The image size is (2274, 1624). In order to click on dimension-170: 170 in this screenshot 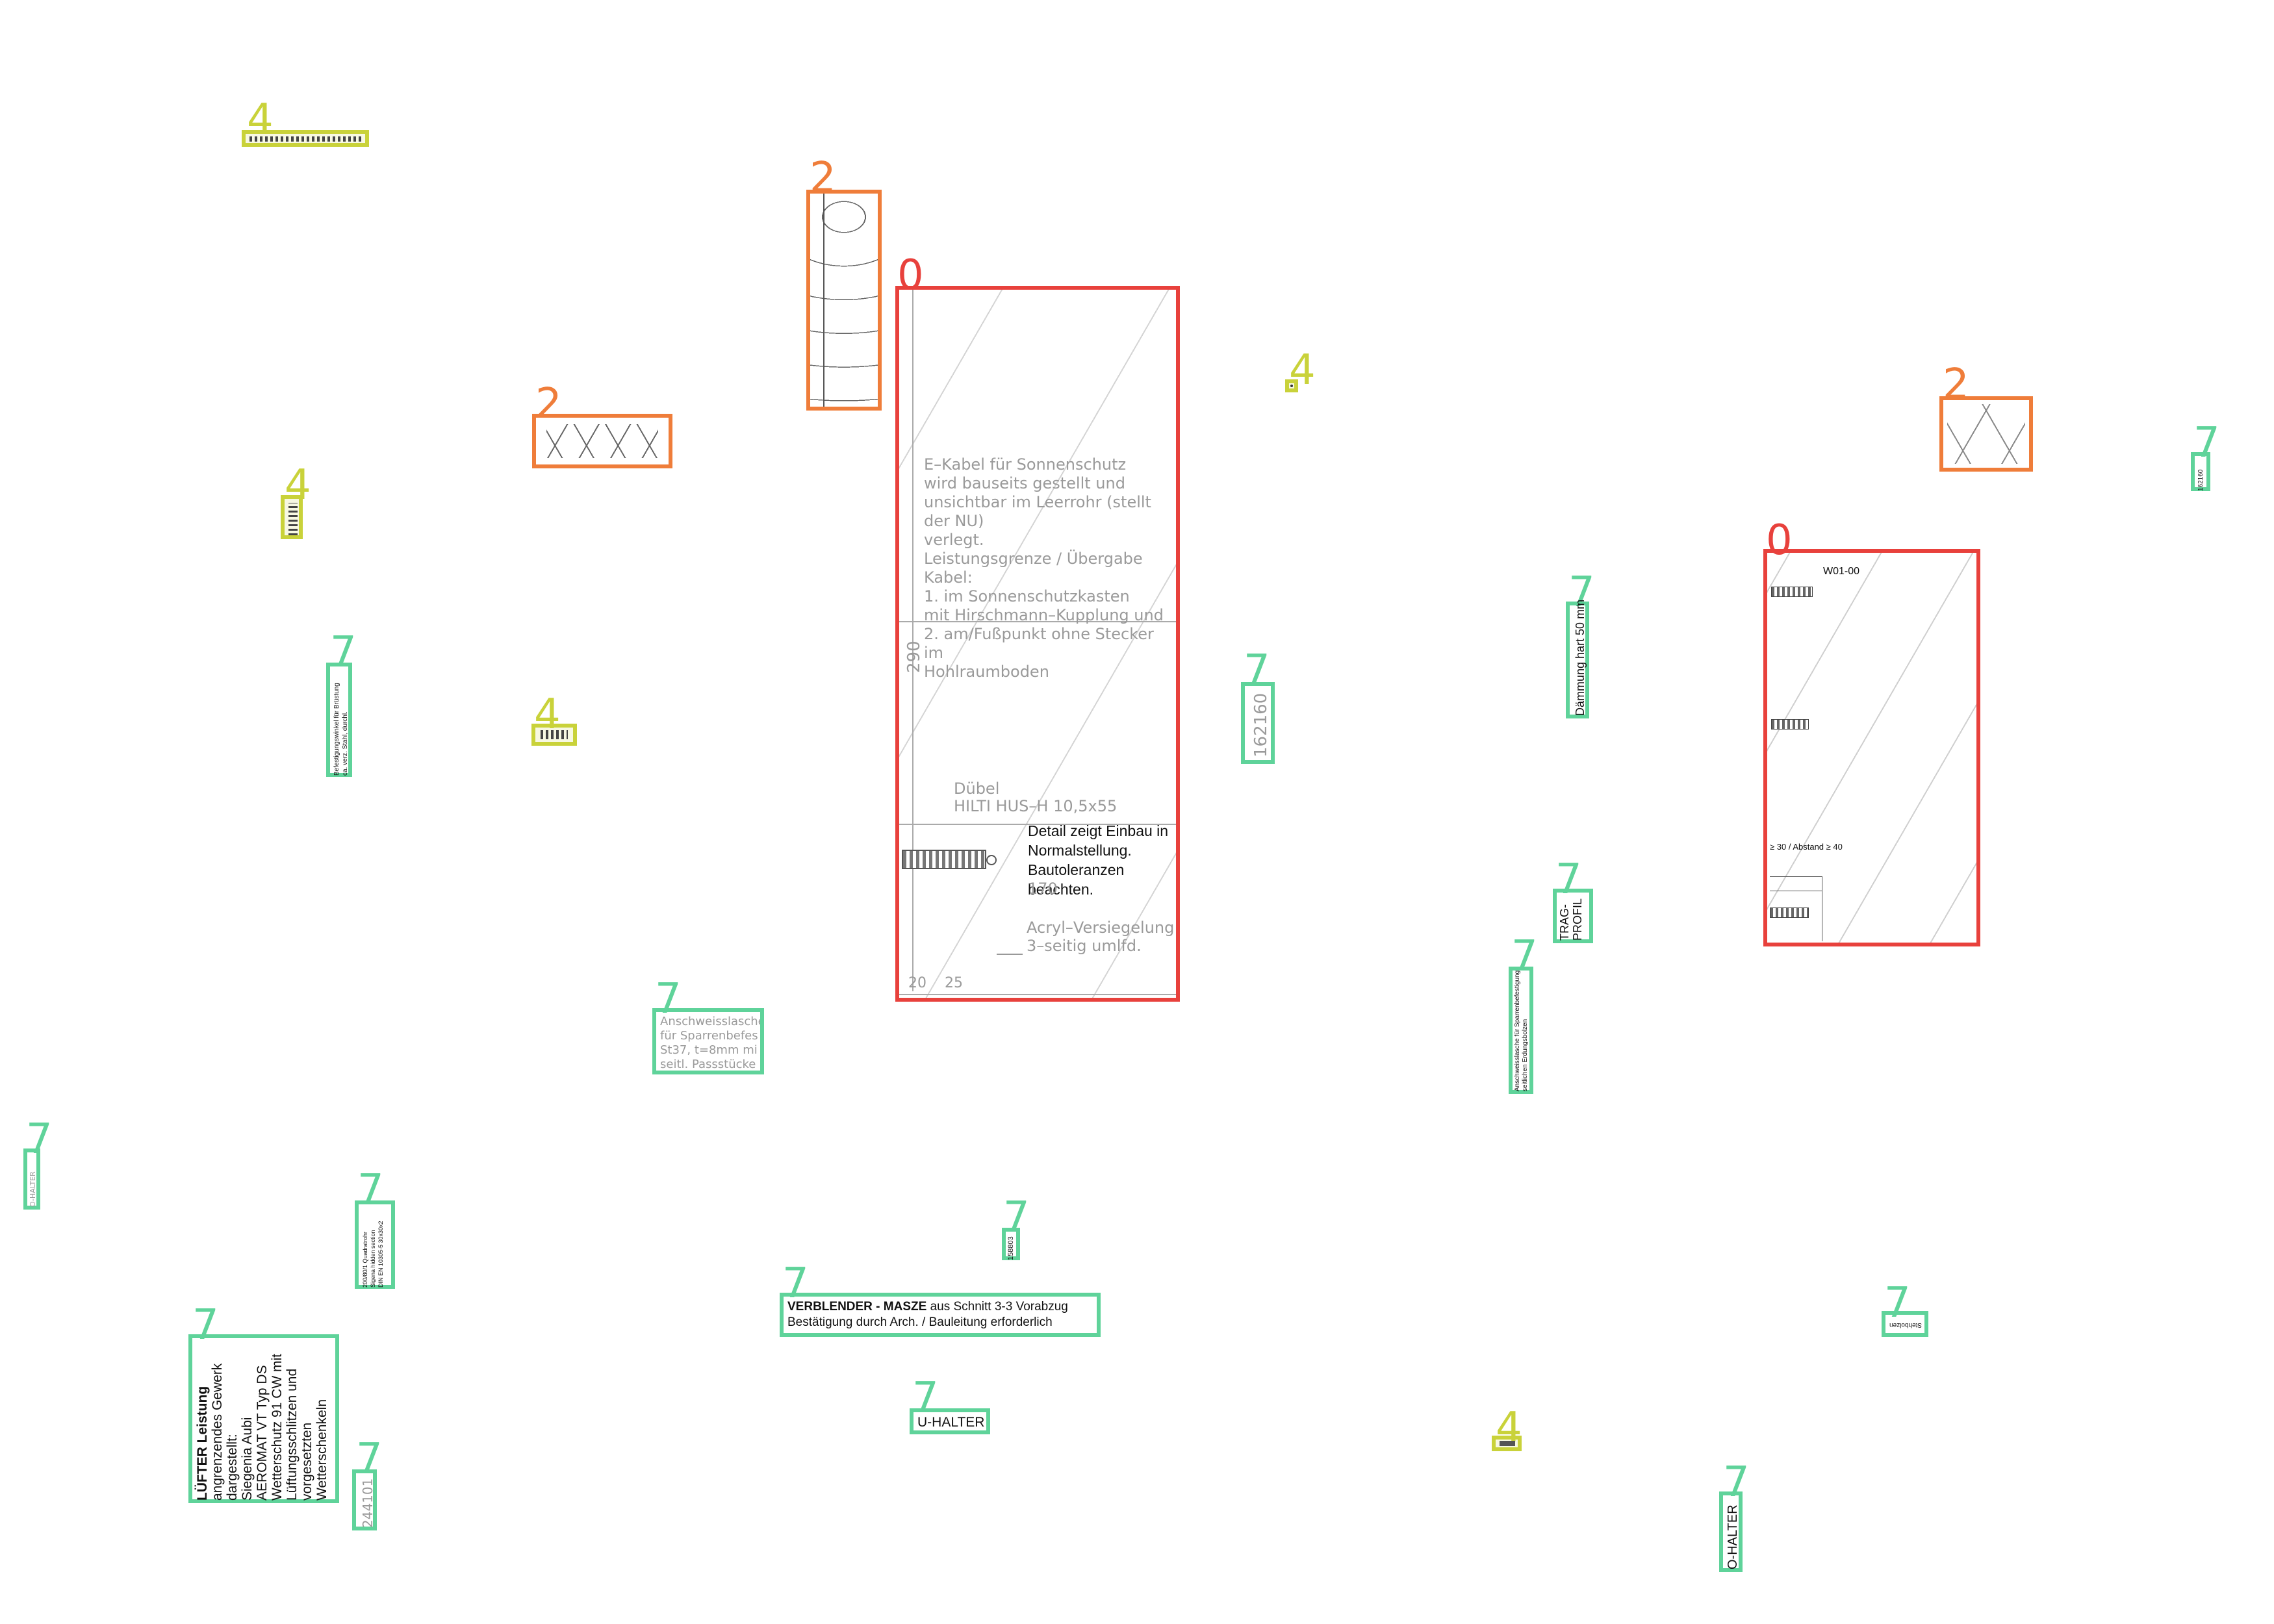, I will do `click(1043, 889)`.